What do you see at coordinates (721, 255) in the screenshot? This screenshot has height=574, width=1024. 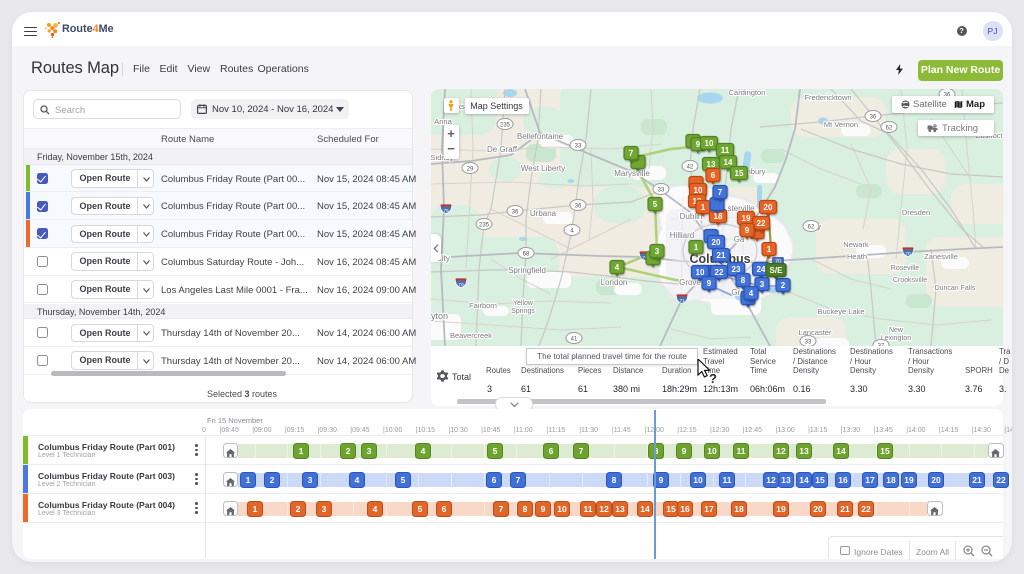 I see `svg-text: 21` at bounding box center [721, 255].